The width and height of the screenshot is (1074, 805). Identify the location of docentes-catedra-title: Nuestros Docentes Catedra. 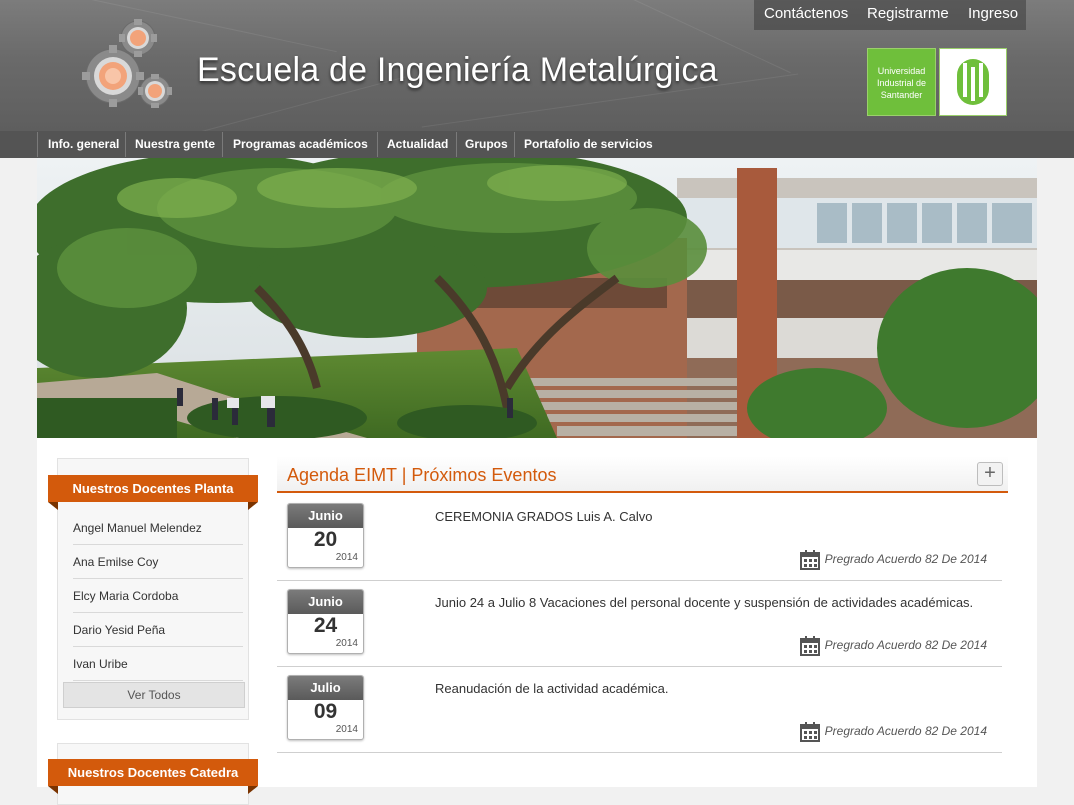
(153, 776).